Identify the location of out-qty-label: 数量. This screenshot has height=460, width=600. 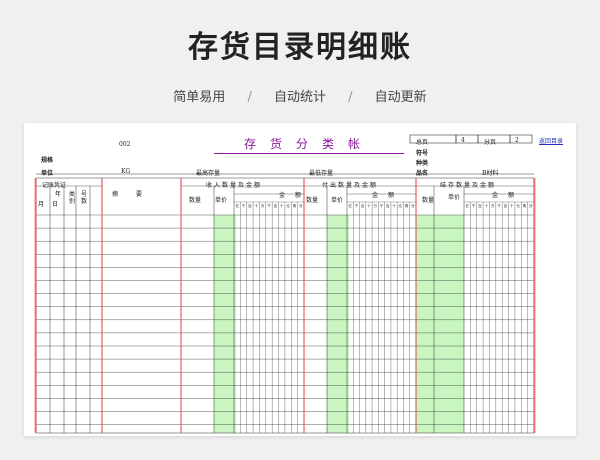
(312, 200).